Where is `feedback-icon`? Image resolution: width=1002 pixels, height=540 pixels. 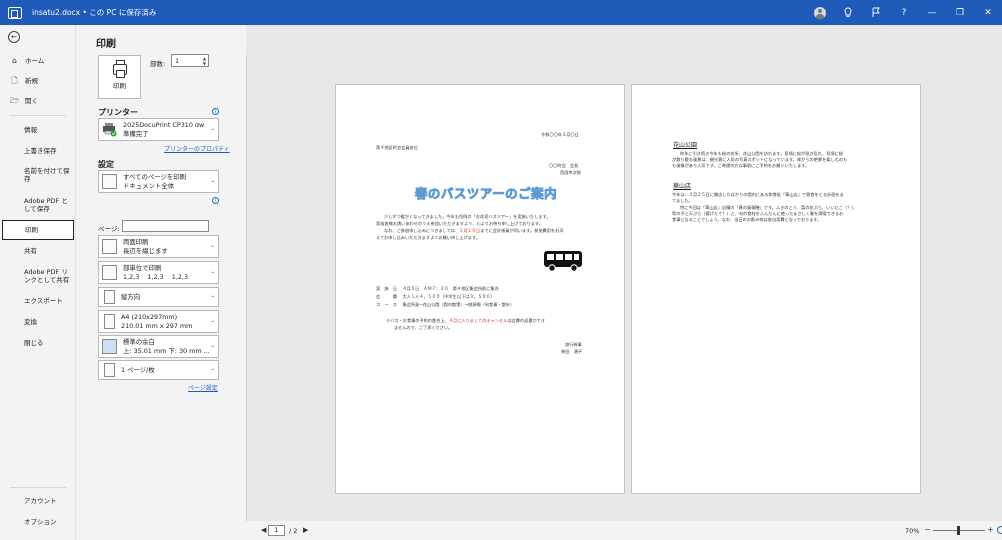
feedback-icon is located at coordinates (876, 12).